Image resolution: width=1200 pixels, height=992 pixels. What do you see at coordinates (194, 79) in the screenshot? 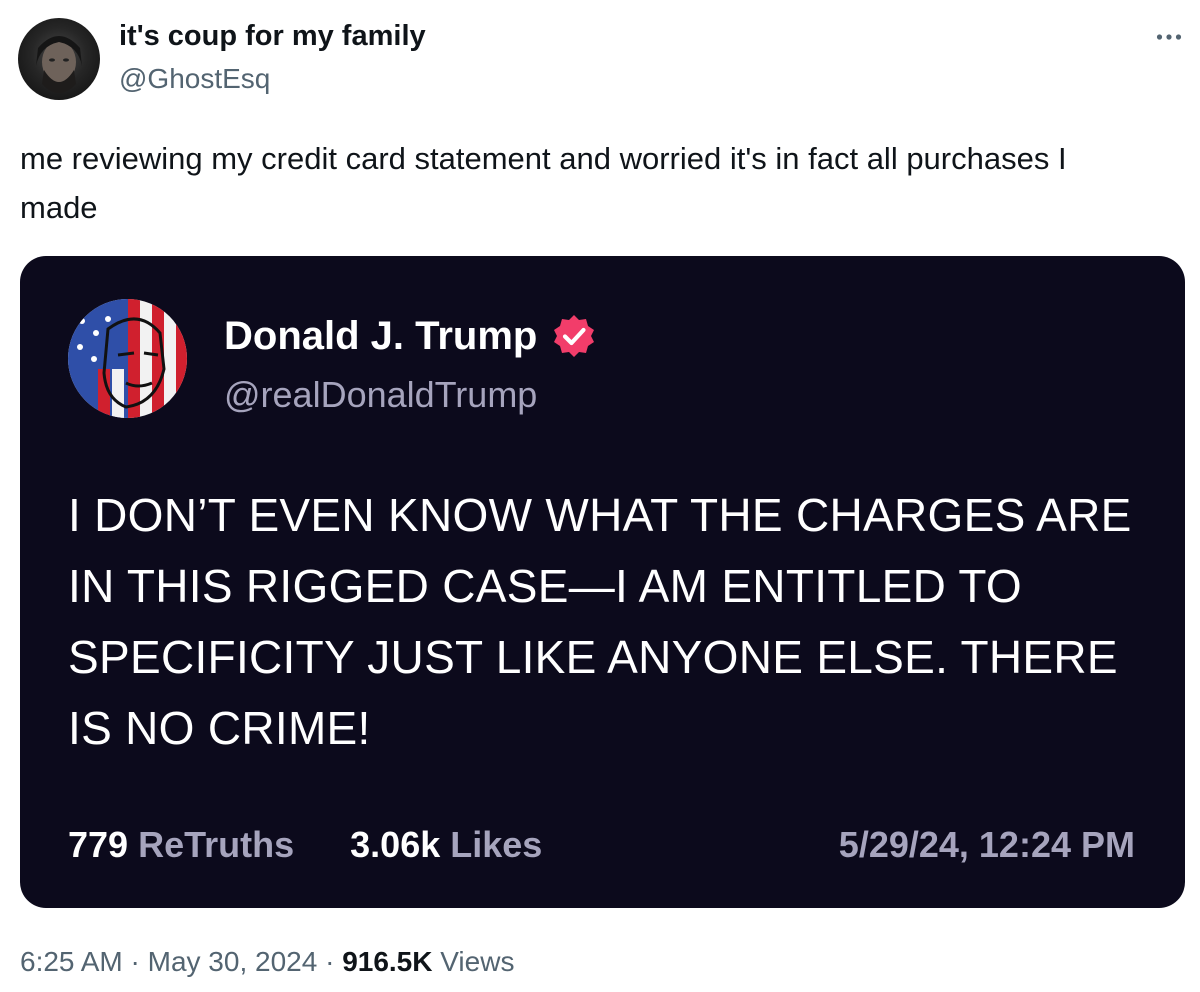
I see `author-handle: @GhostEsq` at bounding box center [194, 79].